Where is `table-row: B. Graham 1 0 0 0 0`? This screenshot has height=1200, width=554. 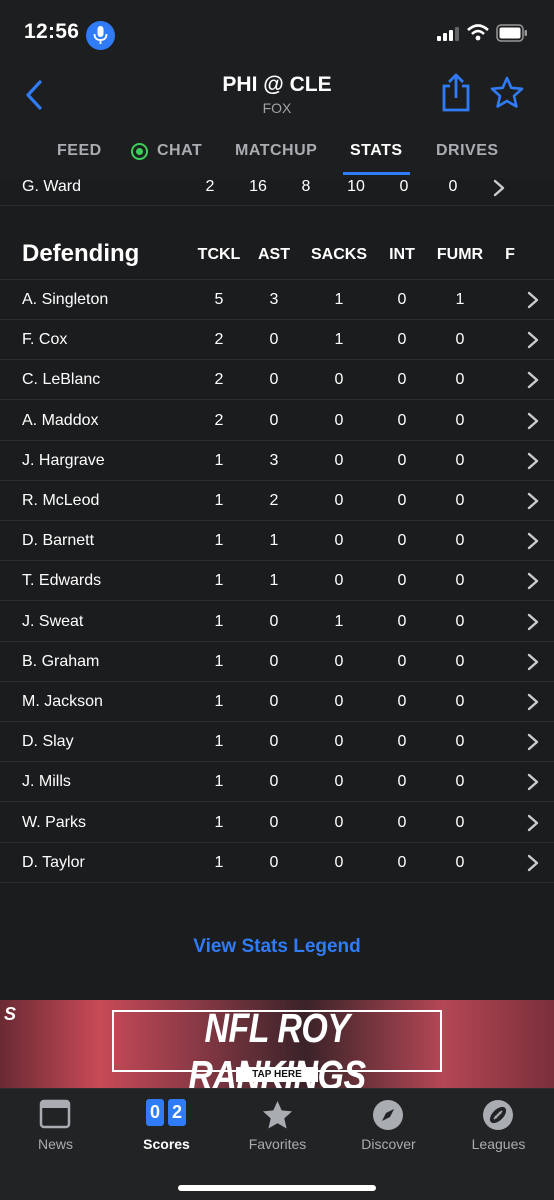
table-row: B. Graham 1 0 0 0 0 is located at coordinates (277, 662).